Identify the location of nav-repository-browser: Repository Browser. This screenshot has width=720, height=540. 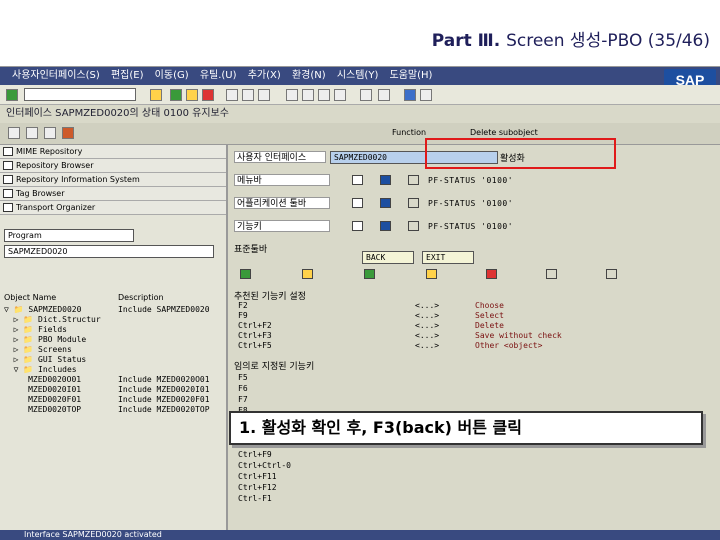
(113, 166).